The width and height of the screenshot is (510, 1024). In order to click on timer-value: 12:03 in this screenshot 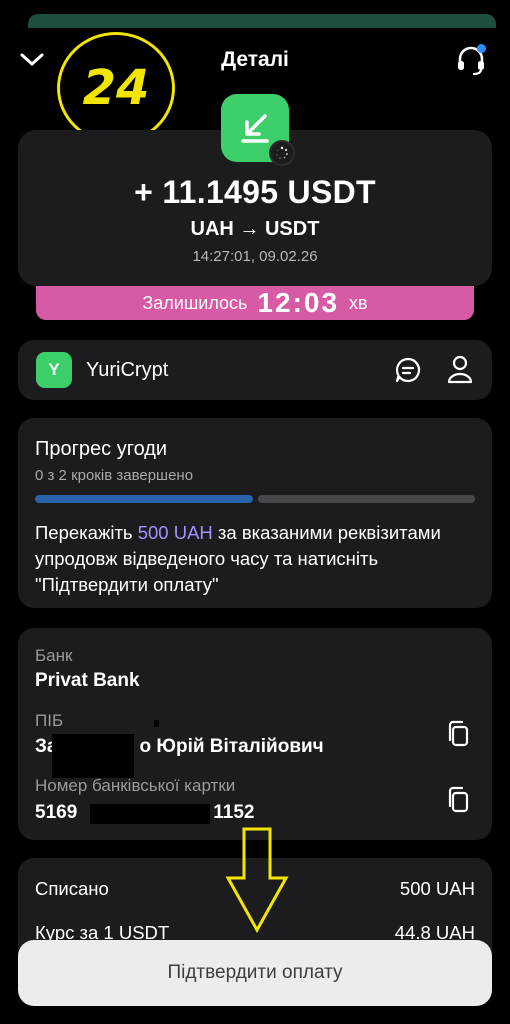, I will do `click(298, 302)`.